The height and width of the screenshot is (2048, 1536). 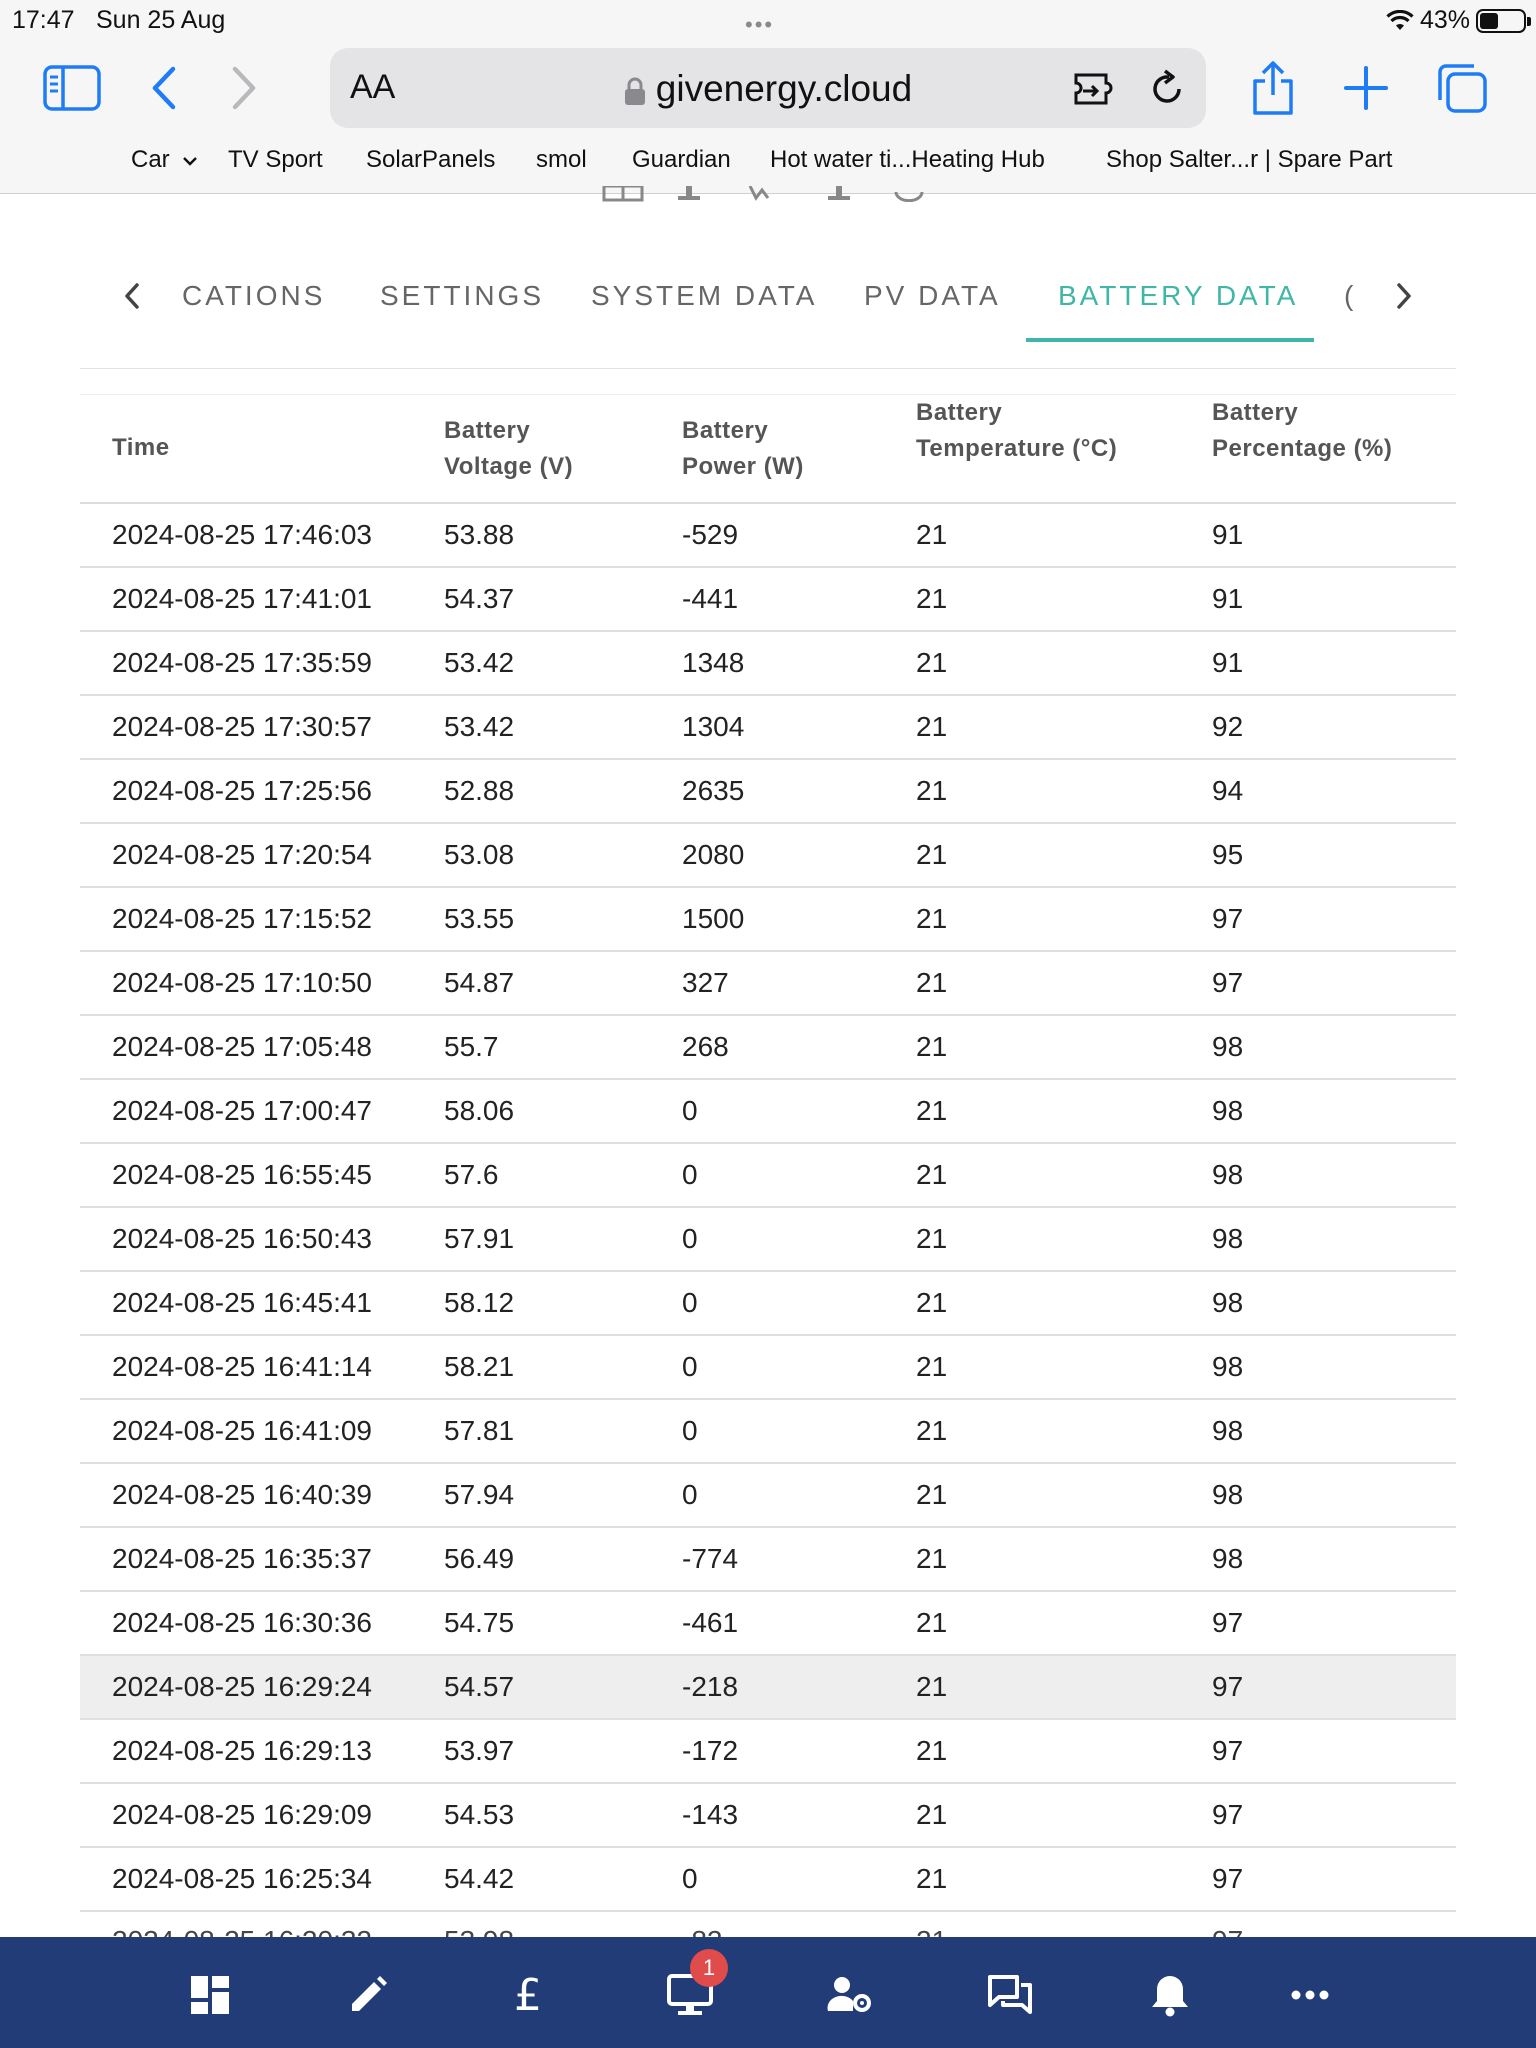 What do you see at coordinates (768, 1368) in the screenshot?
I see `table-row: 2024-08-25 16:41:14 58.21 0 21 98` at bounding box center [768, 1368].